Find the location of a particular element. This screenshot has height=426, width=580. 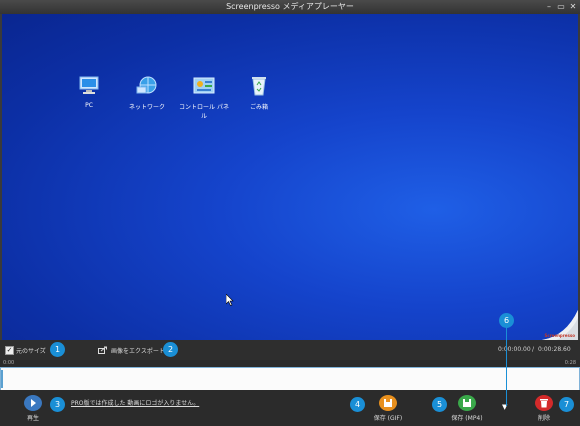

save-mp4-button is located at coordinates (467, 403).